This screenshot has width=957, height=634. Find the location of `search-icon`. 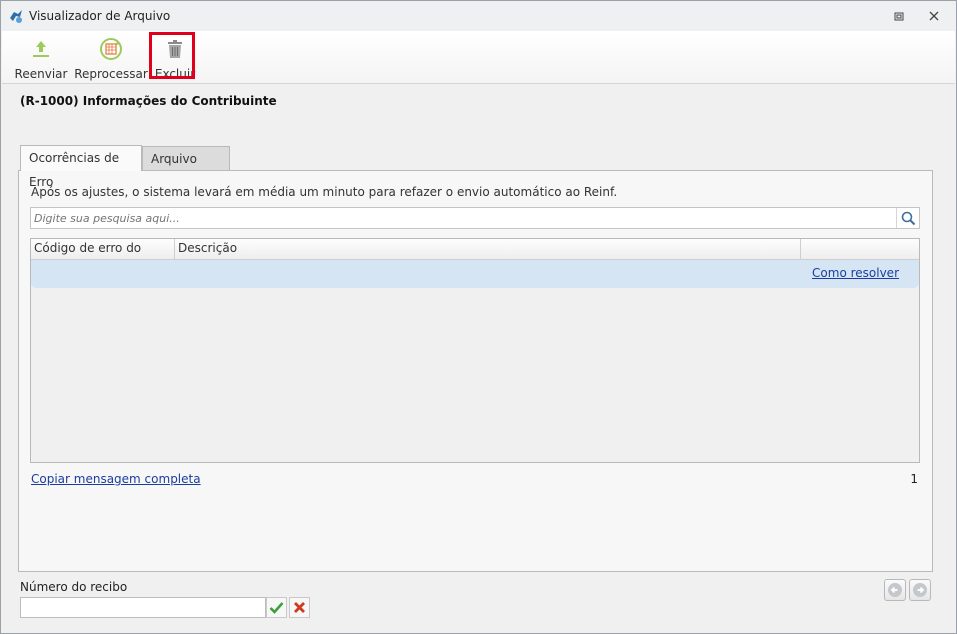

search-icon is located at coordinates (908, 218).